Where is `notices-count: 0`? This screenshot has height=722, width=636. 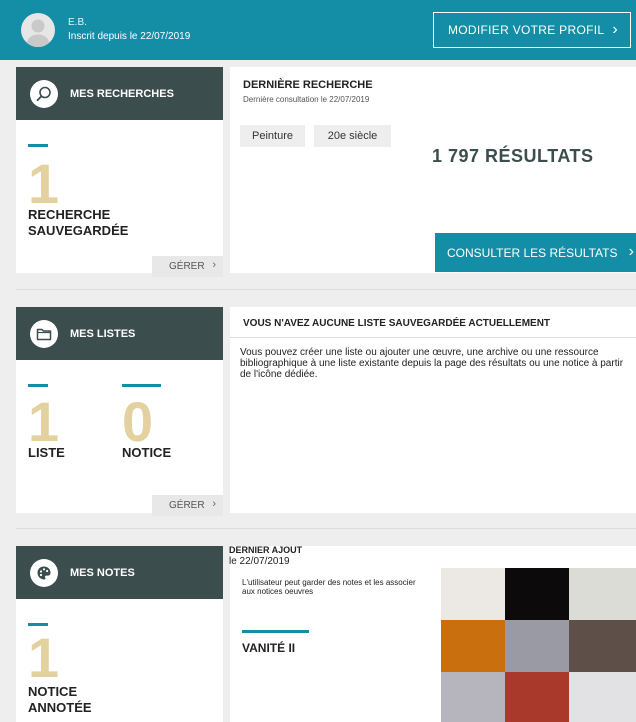 notices-count: 0 is located at coordinates (138, 421).